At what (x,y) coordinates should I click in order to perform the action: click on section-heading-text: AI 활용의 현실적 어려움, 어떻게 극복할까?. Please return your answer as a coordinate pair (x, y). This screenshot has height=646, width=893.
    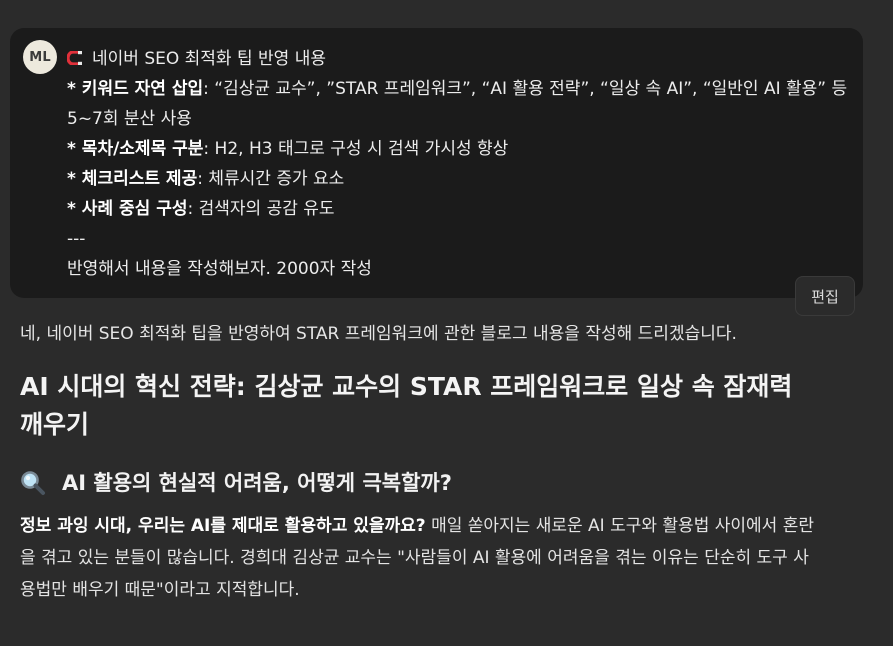
    Looking at the image, I should click on (257, 483).